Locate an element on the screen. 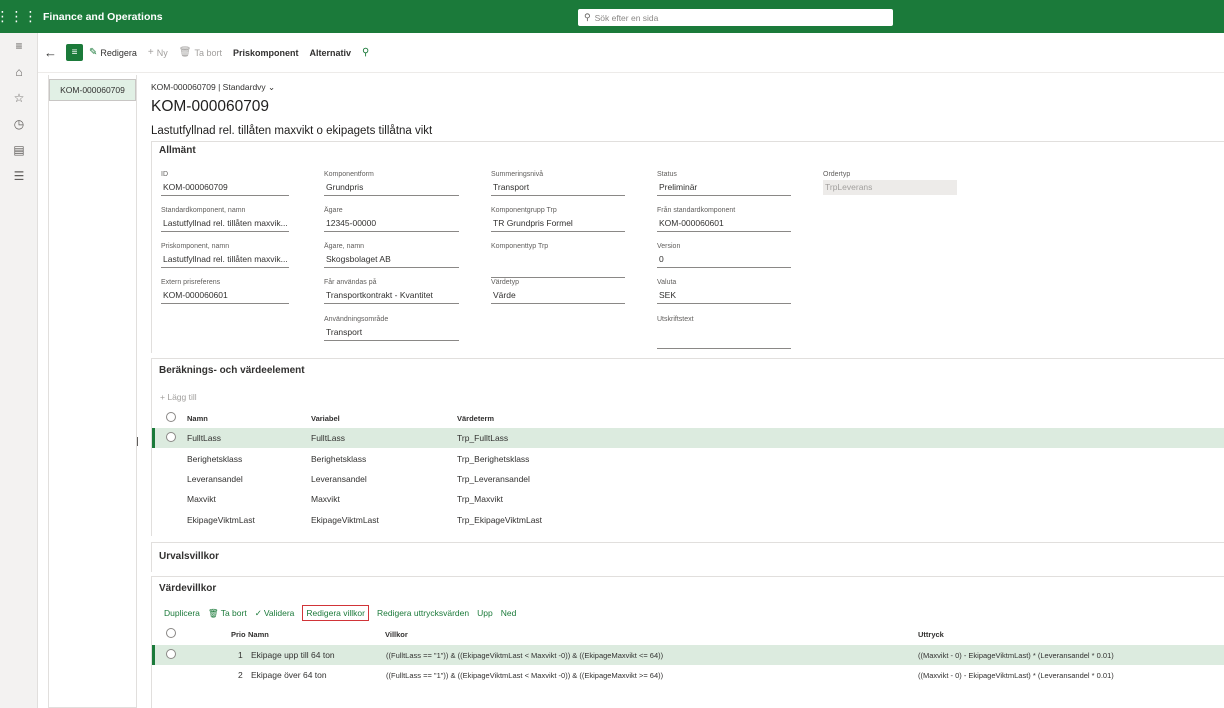 This screenshot has height=708, width=1224. sum-level-input: Transport is located at coordinates (558, 189).